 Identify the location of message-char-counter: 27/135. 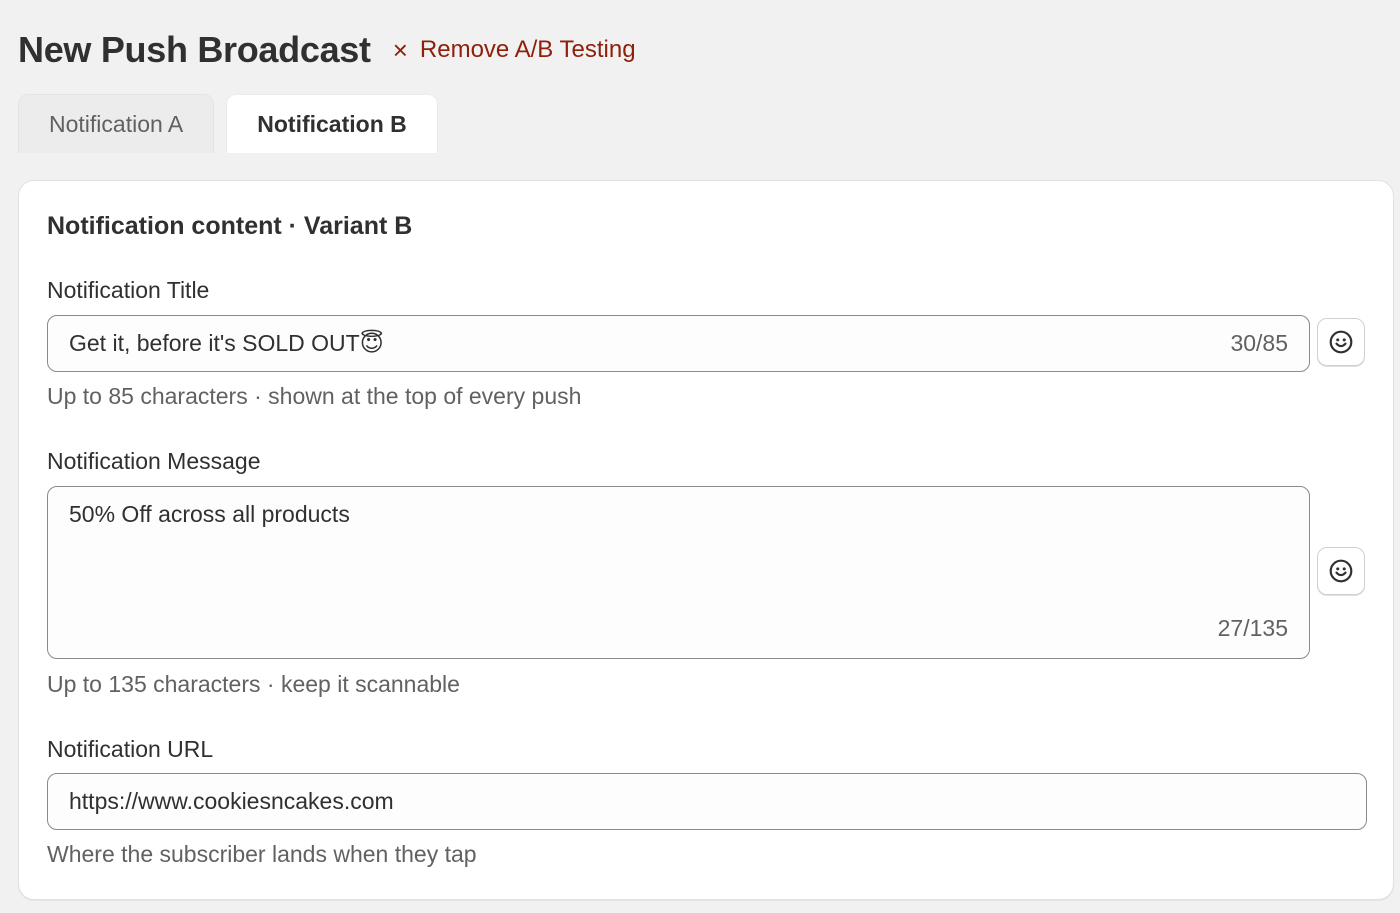
(1252, 628).